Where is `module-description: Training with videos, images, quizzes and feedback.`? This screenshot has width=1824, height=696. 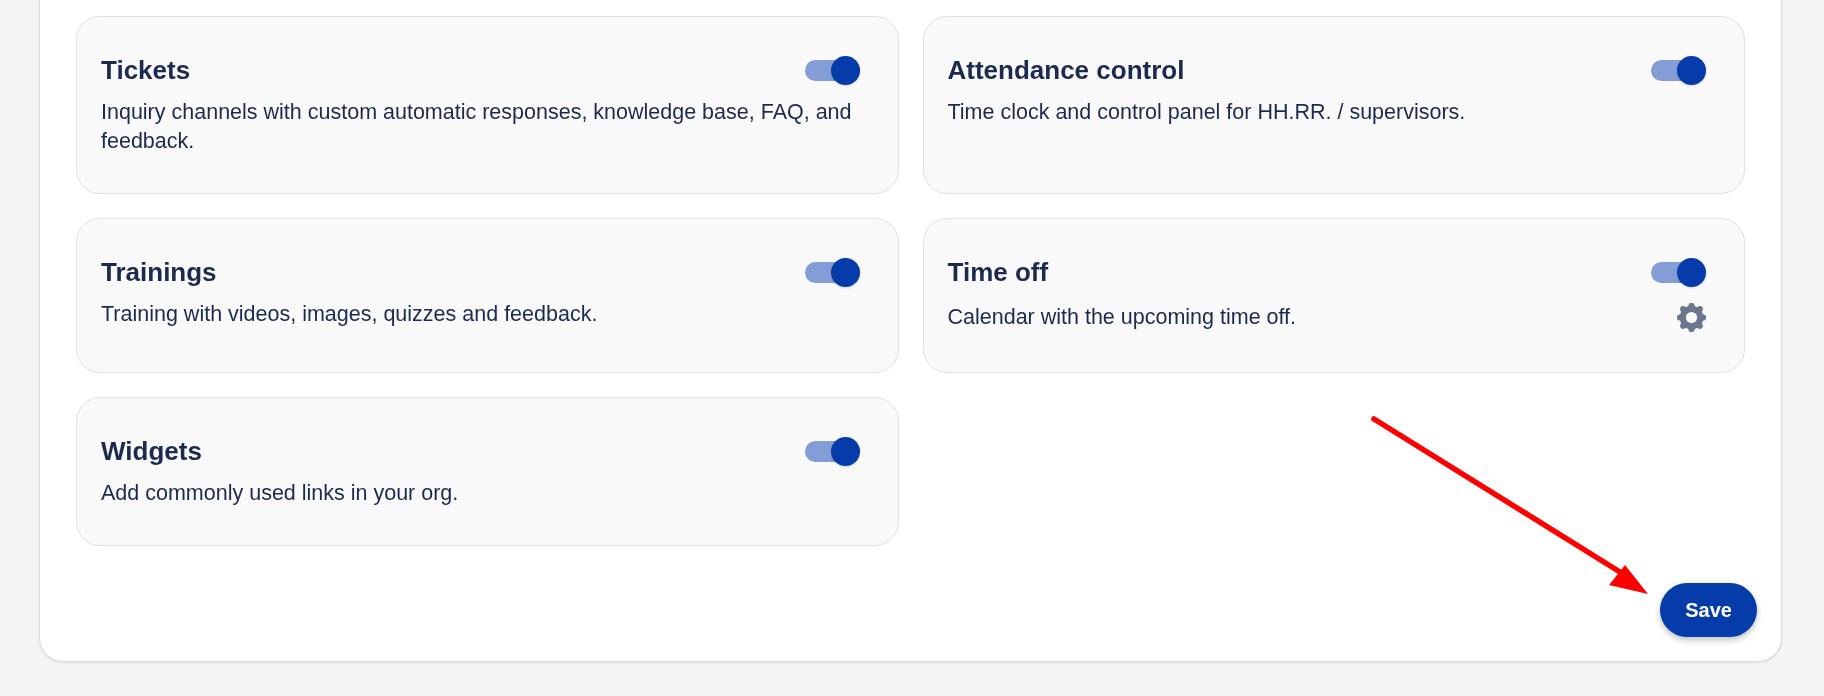 module-description: Training with videos, images, quizzes and feedback. is located at coordinates (349, 314).